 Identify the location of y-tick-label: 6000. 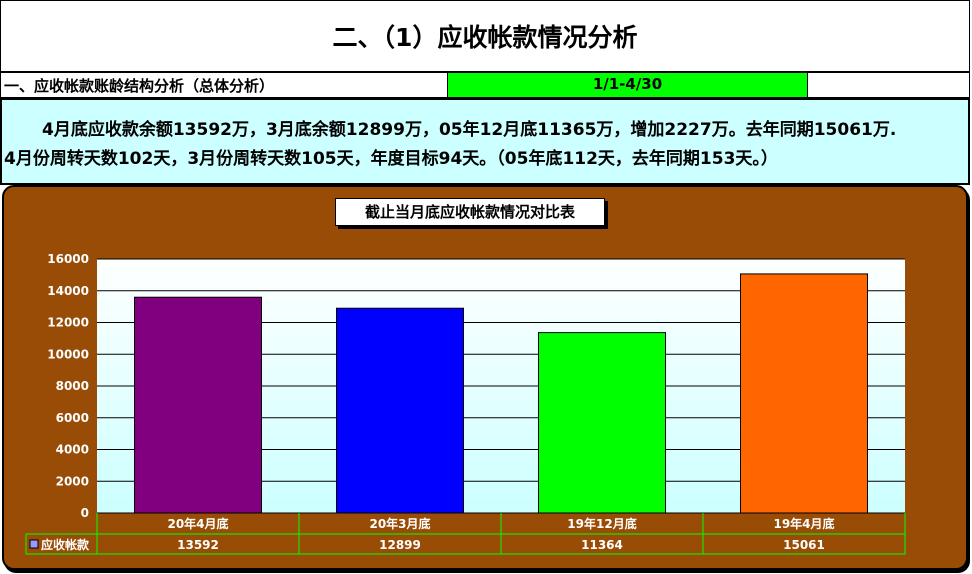
(72, 418).